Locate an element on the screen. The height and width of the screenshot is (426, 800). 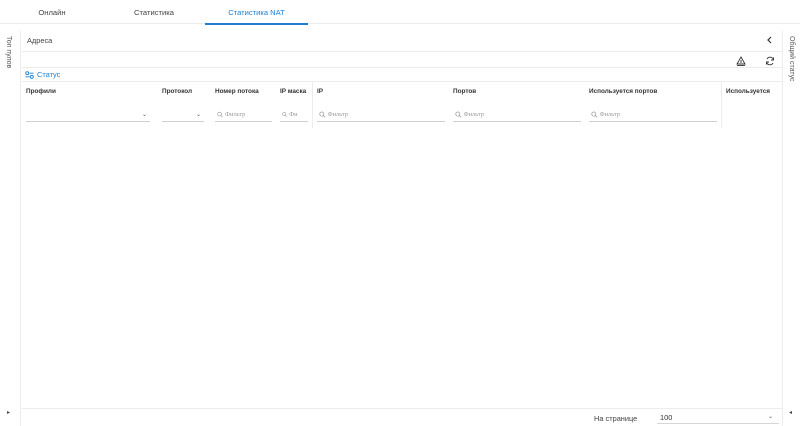
ip-filter is located at coordinates (381, 115).